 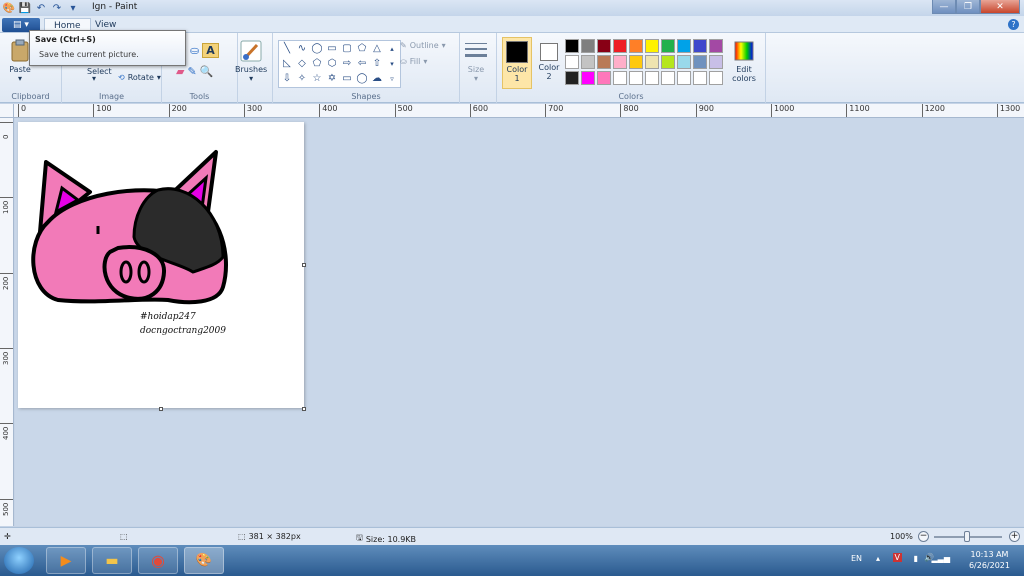 What do you see at coordinates (251, 69) in the screenshot?
I see `brushes-label: Brushes` at bounding box center [251, 69].